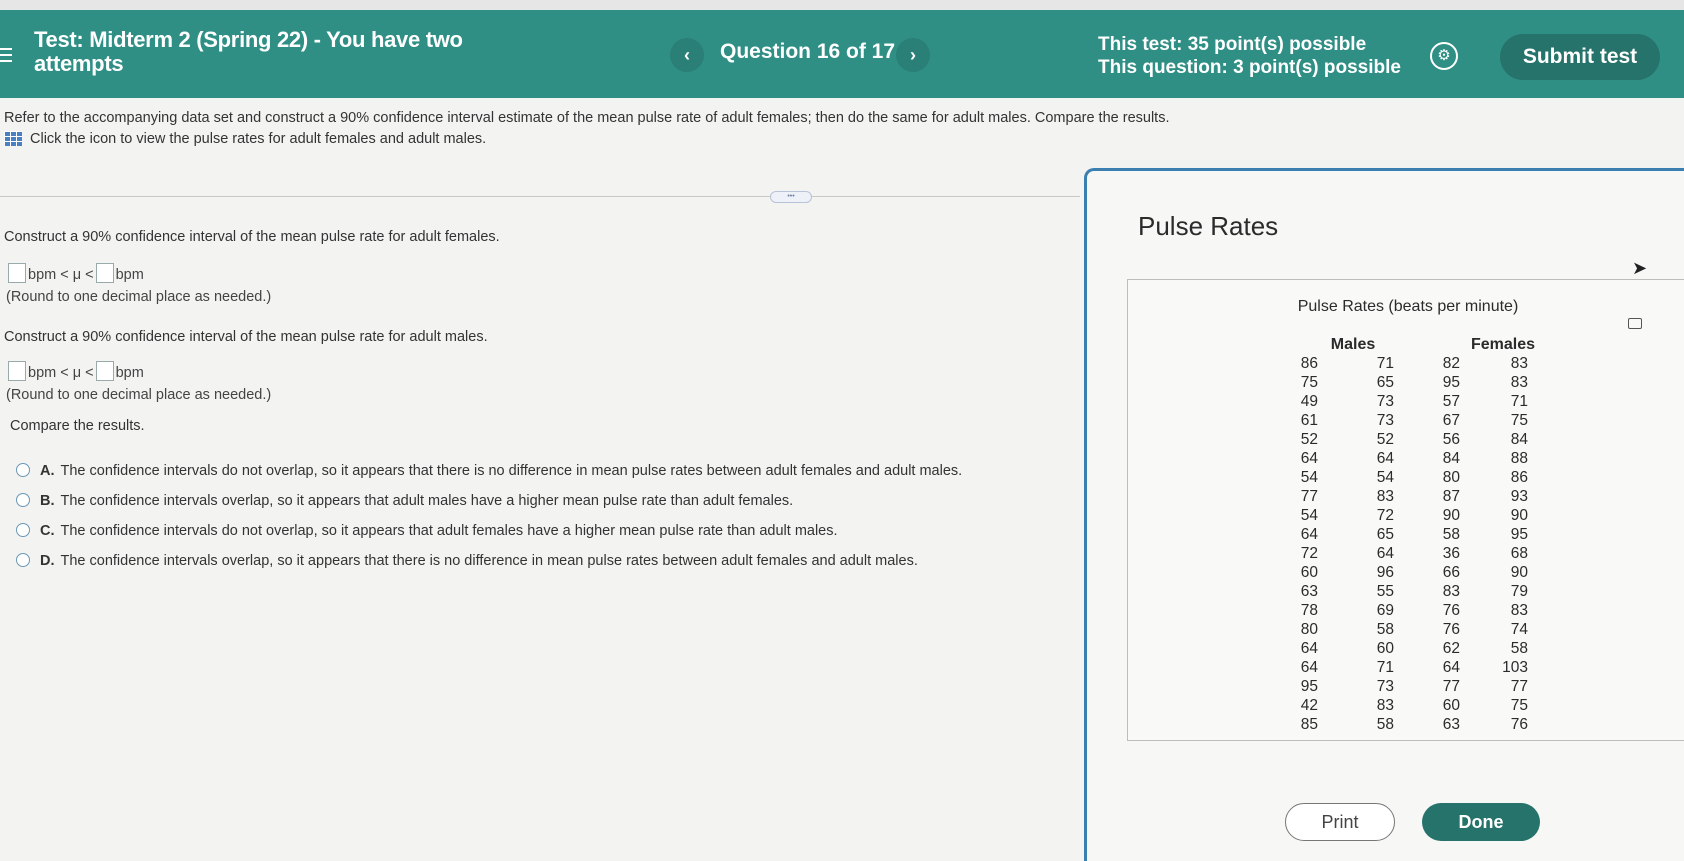  I want to click on option-b-radio, so click(23, 500).